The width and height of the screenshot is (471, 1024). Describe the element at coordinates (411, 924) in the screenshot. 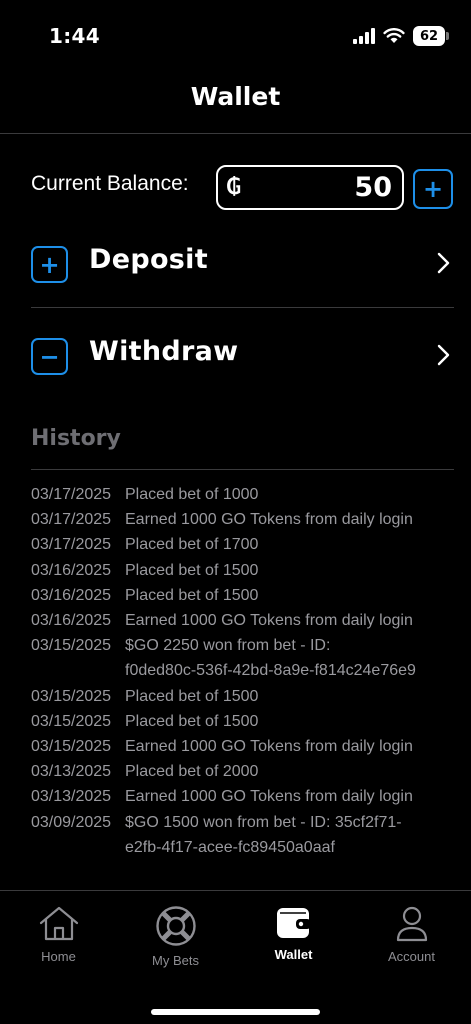

I see `person-icon` at that location.